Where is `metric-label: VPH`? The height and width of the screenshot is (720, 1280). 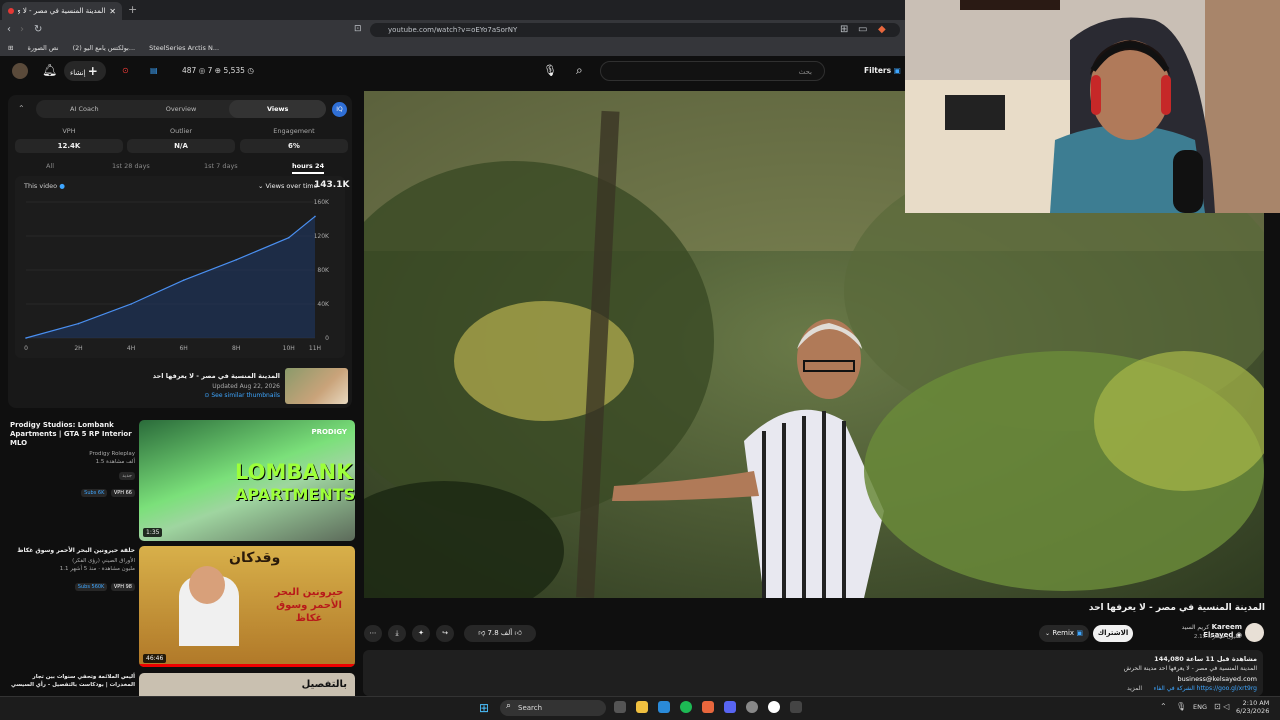 metric-label: VPH is located at coordinates (69, 131).